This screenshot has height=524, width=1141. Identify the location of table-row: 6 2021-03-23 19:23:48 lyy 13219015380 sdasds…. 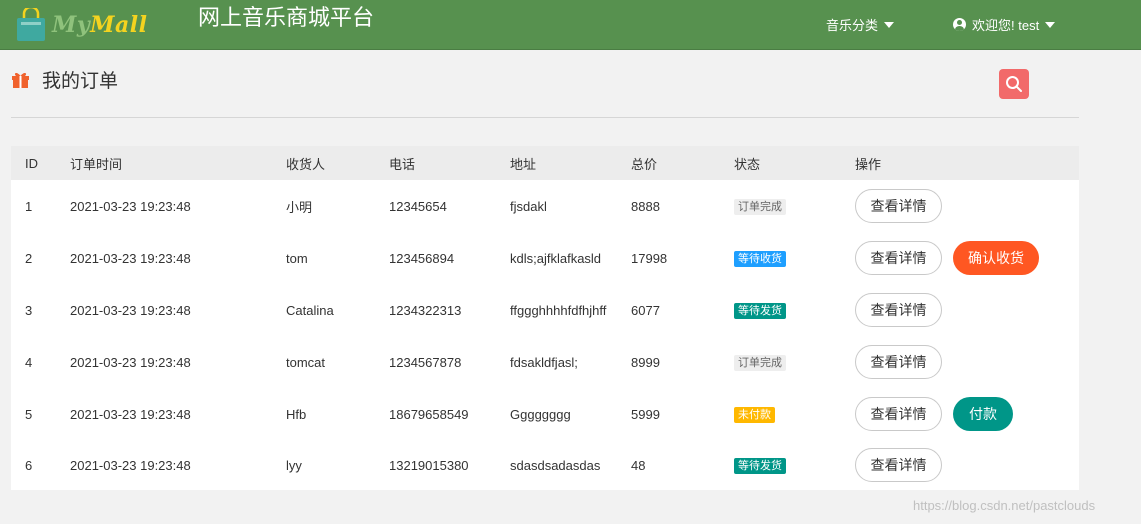
(545, 465).